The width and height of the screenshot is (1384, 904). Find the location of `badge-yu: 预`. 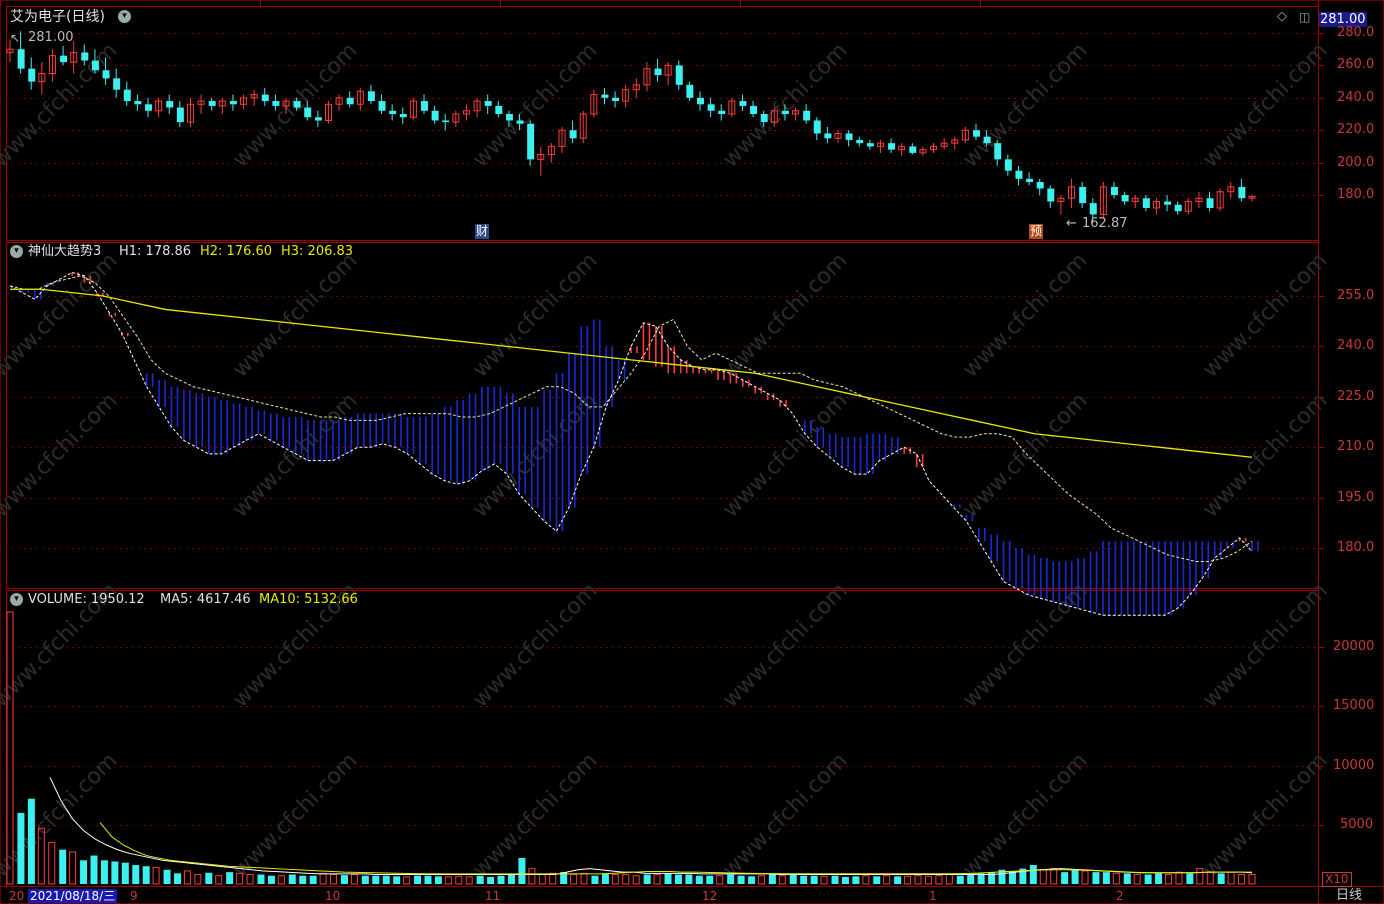

badge-yu: 预 is located at coordinates (1036, 231).